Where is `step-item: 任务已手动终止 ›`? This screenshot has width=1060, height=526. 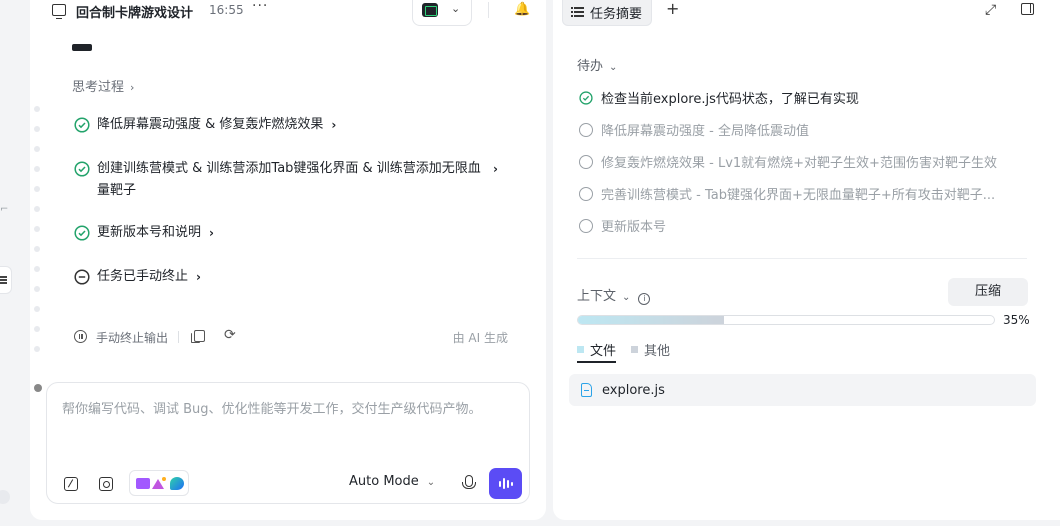 step-item: 任务已手动终止 › is located at coordinates (137, 277).